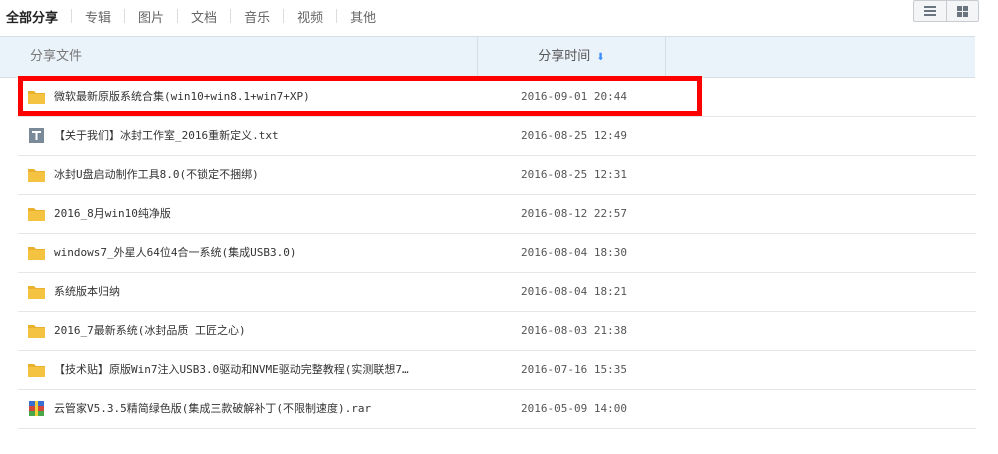 This screenshot has height=454, width=998. What do you see at coordinates (574, 369) in the screenshot?
I see `share-time: 2016-07-16 15:35` at bounding box center [574, 369].